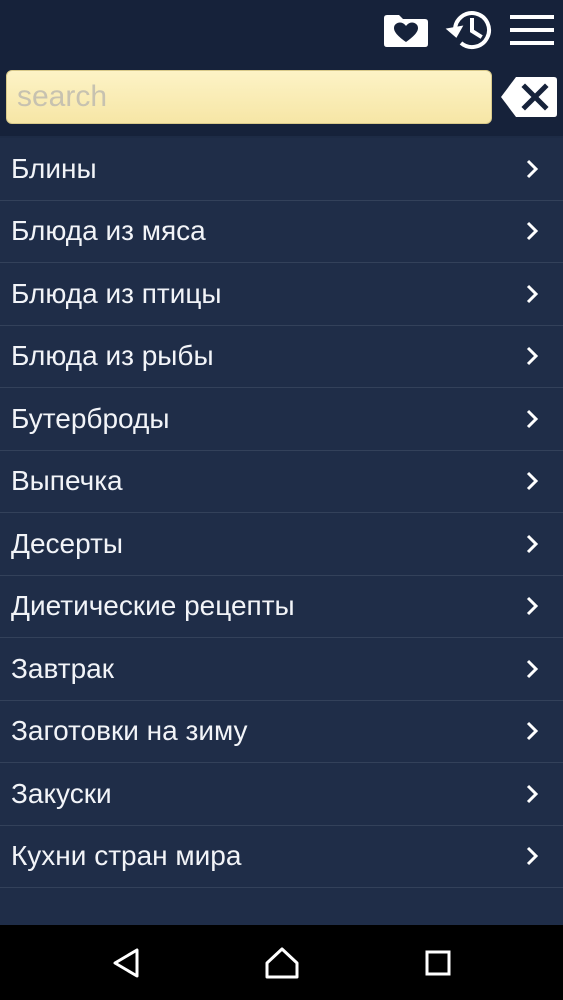 This screenshot has height=1000, width=563. What do you see at coordinates (67, 543) in the screenshot?
I see `list-item-label: Десерты` at bounding box center [67, 543].